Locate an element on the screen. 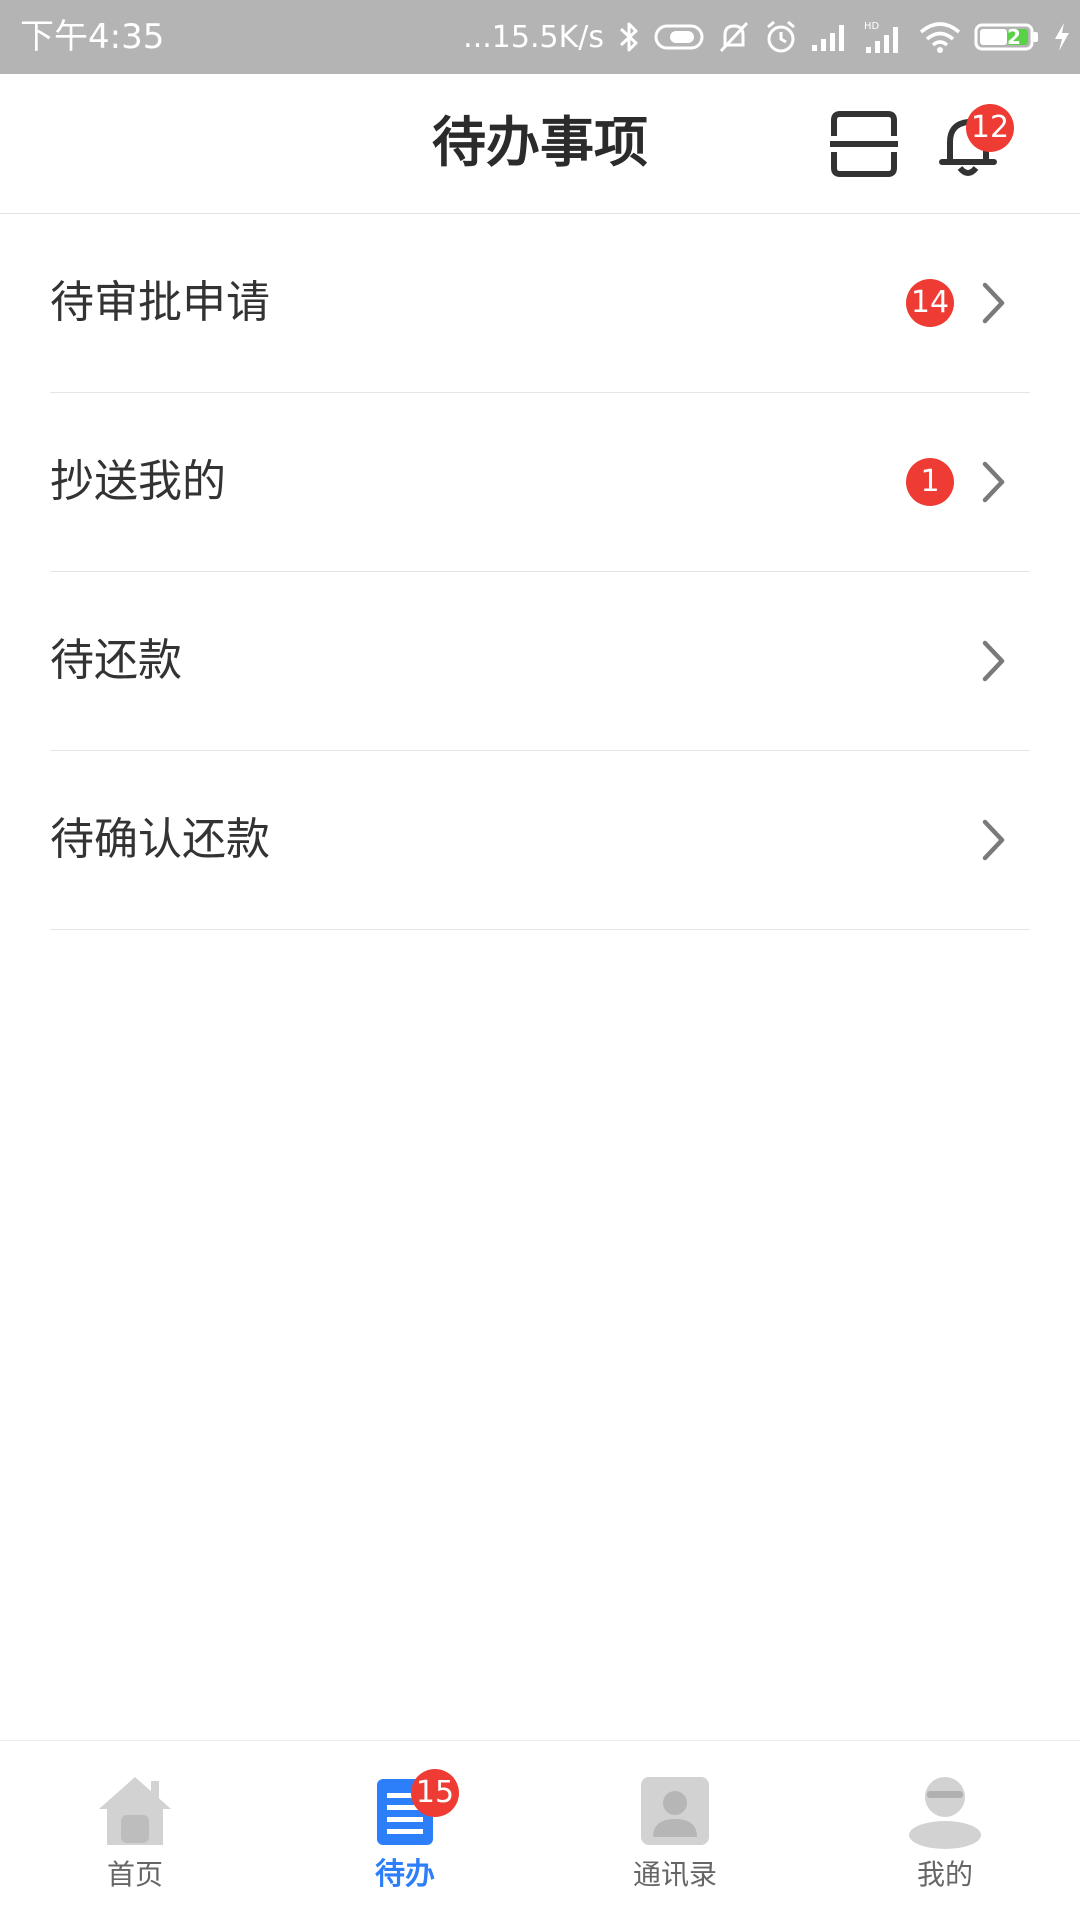 This screenshot has height=1920, width=1080. scan-icon is located at coordinates (864, 144).